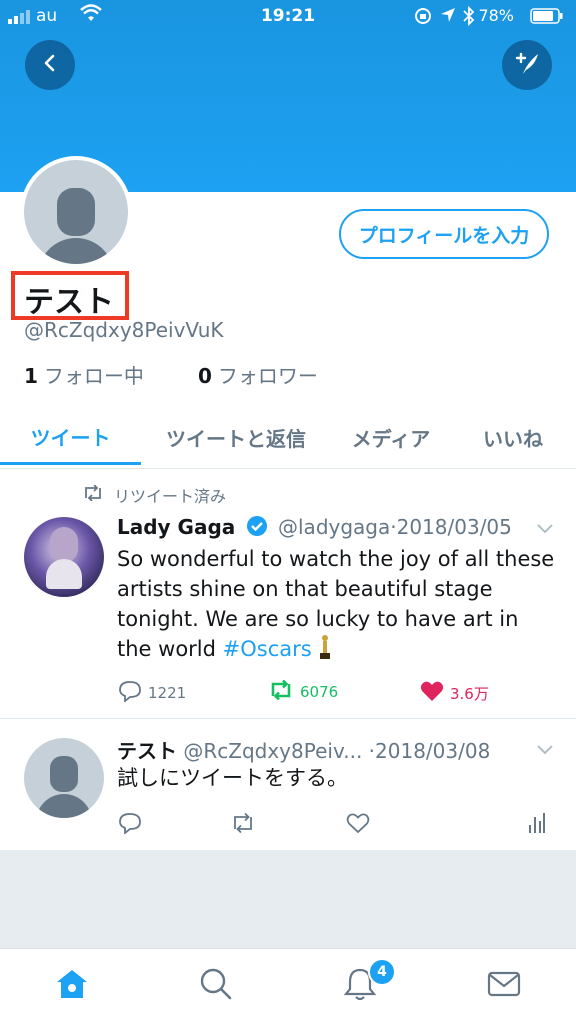  Describe the element at coordinates (147, 751) in the screenshot. I see `tweet-author-name: テスト` at that location.